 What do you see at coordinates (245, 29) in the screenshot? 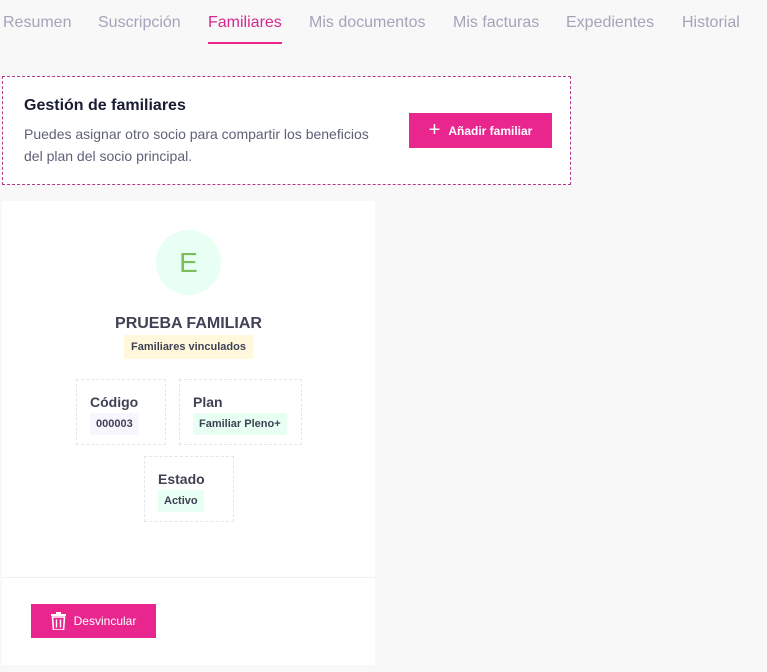
I see `tab-familiares: Familiares` at bounding box center [245, 29].